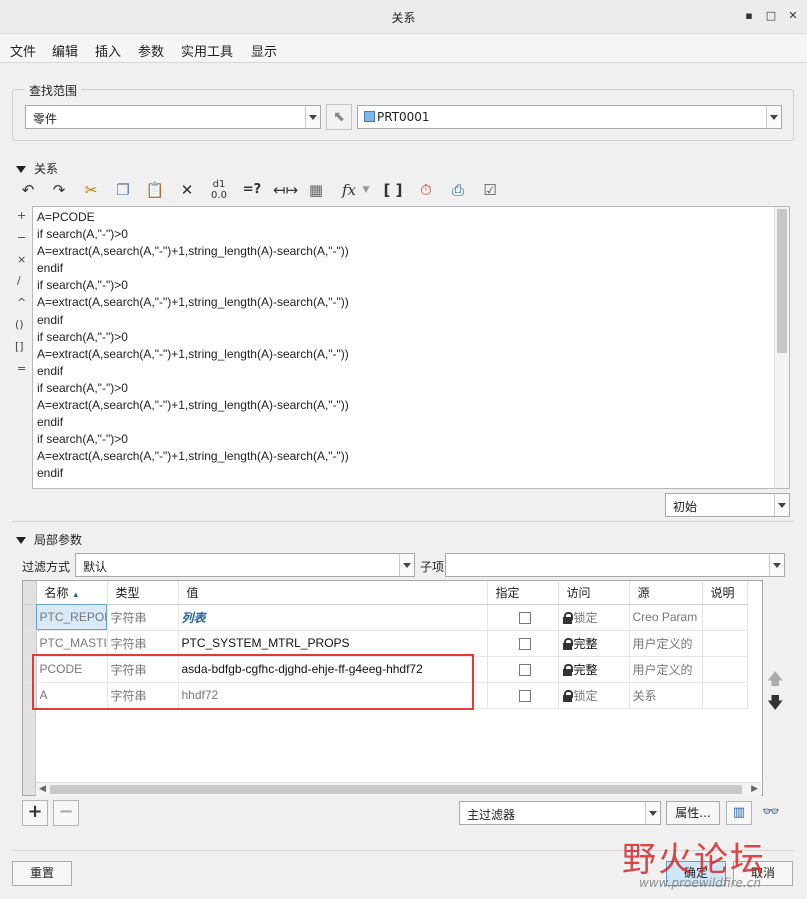 This screenshot has height=899, width=807. What do you see at coordinates (285, 190) in the screenshot?
I see `measure-icon: ↤↦` at bounding box center [285, 190].